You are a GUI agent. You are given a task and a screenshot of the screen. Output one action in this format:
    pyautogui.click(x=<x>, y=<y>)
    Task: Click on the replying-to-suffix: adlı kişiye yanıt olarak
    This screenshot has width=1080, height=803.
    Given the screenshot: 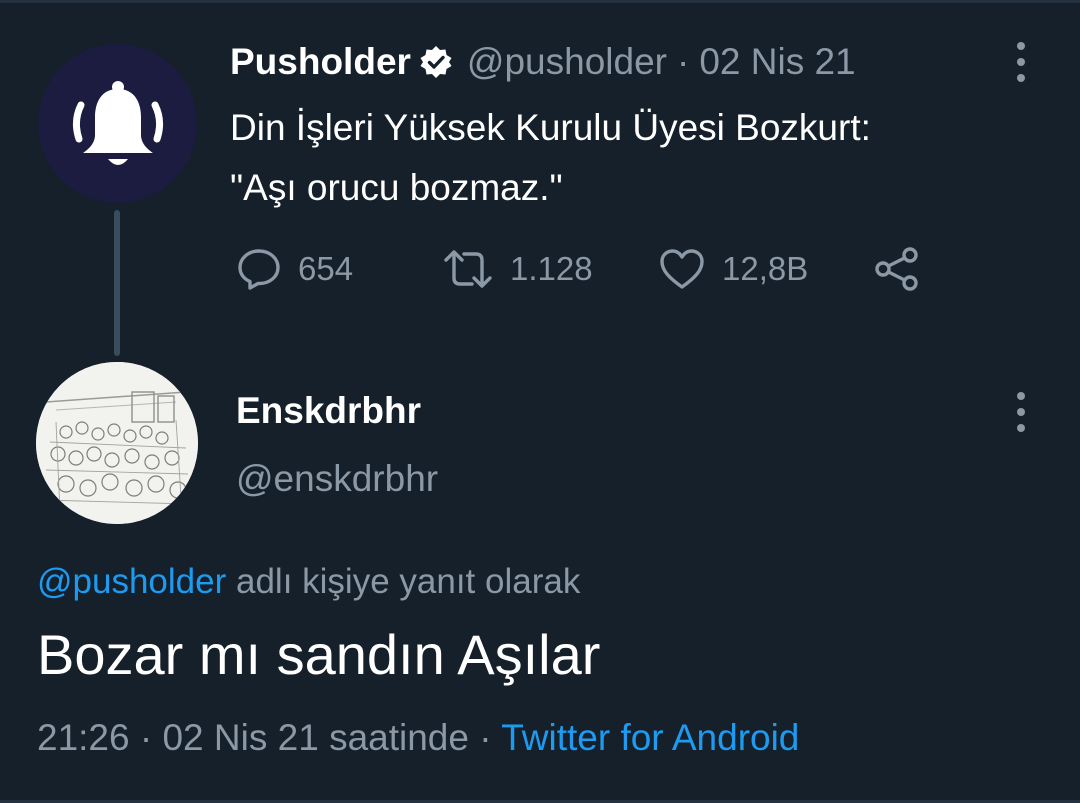 What is the action you would take?
    pyautogui.click(x=408, y=581)
    